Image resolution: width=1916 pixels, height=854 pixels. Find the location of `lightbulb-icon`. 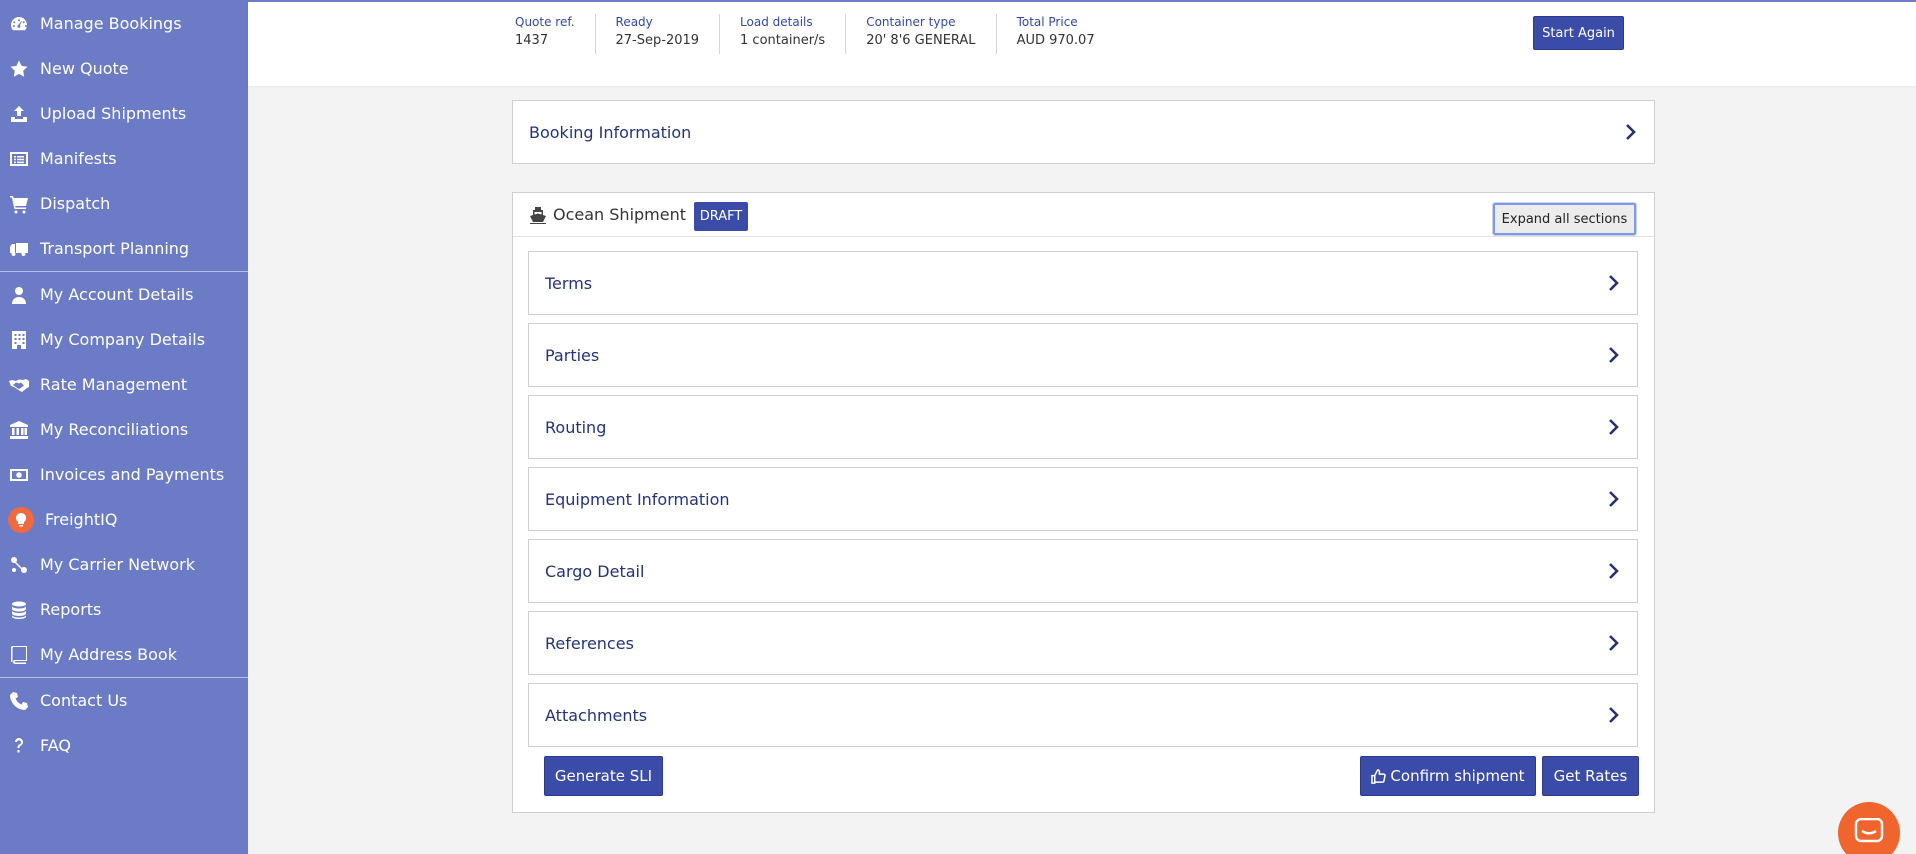

lightbulb-icon is located at coordinates (21, 519).